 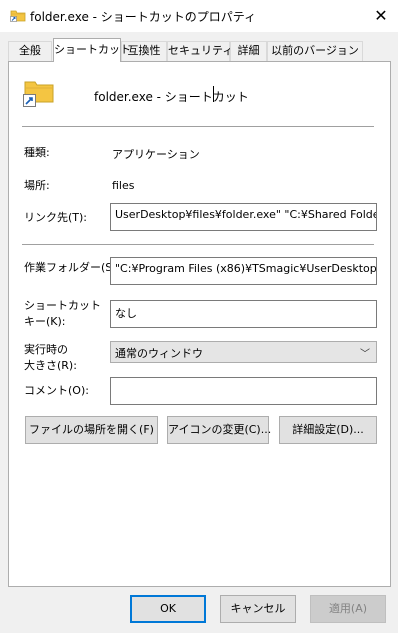 I want to click on cancel-button: キャンセル, so click(x=258, y=609).